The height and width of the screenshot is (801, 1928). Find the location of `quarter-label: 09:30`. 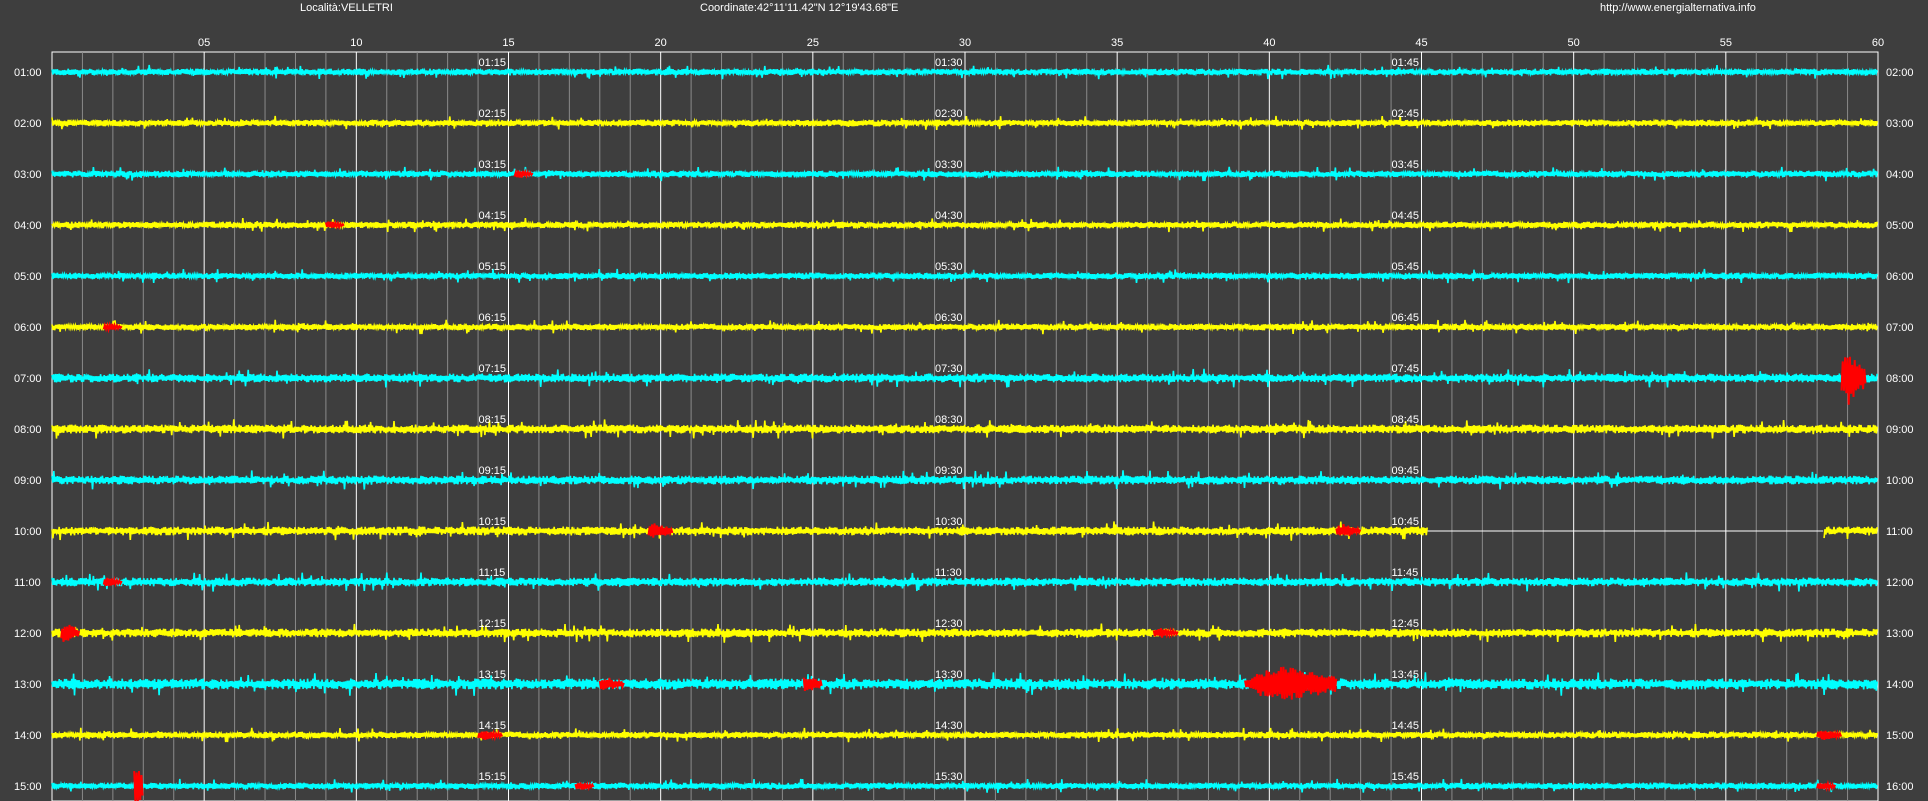

quarter-label: 09:30 is located at coordinates (949, 471).